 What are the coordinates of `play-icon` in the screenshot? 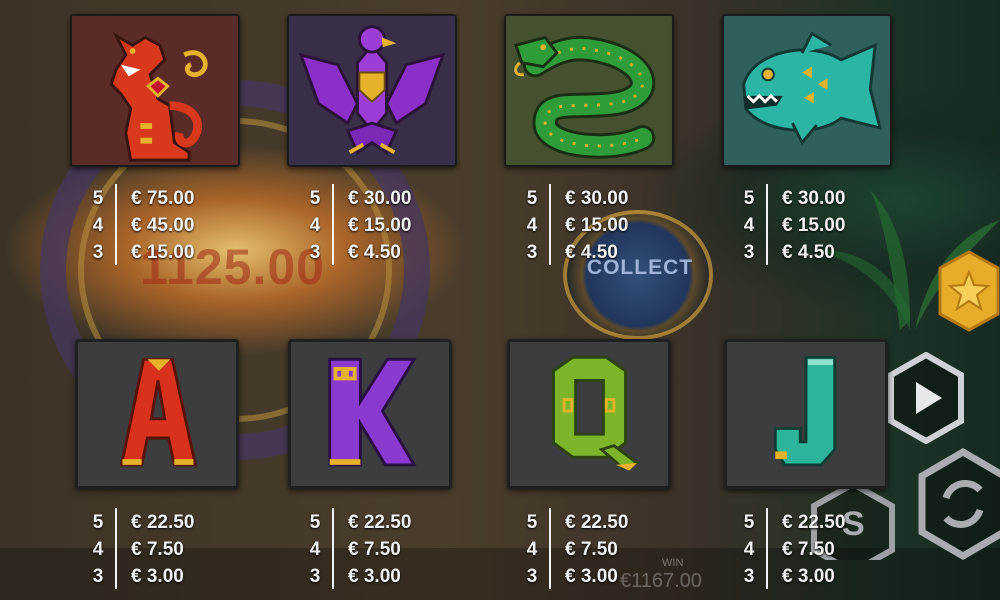 It's located at (926, 398).